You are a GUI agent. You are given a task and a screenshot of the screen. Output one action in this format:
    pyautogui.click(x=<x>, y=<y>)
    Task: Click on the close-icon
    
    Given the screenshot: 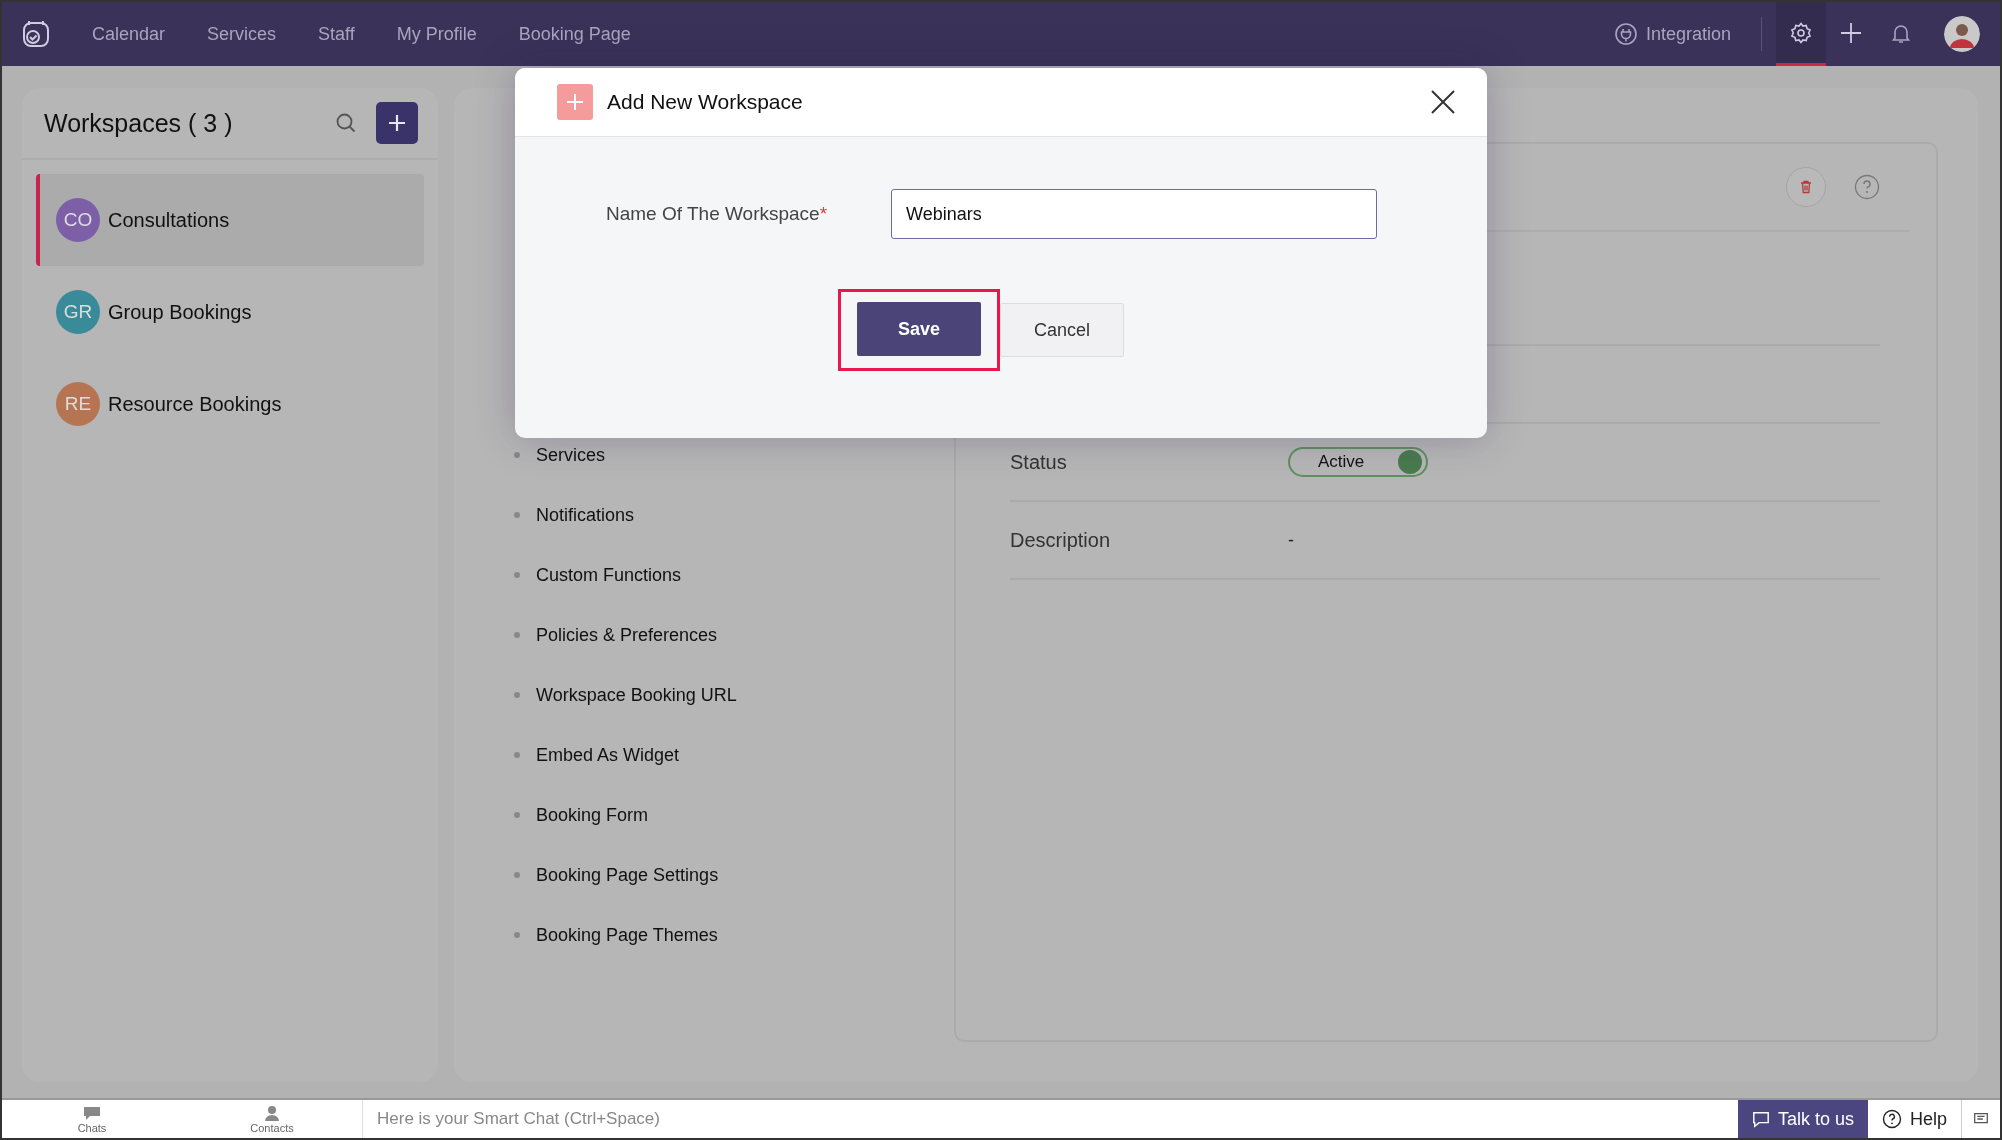 What is the action you would take?
    pyautogui.click(x=1443, y=102)
    